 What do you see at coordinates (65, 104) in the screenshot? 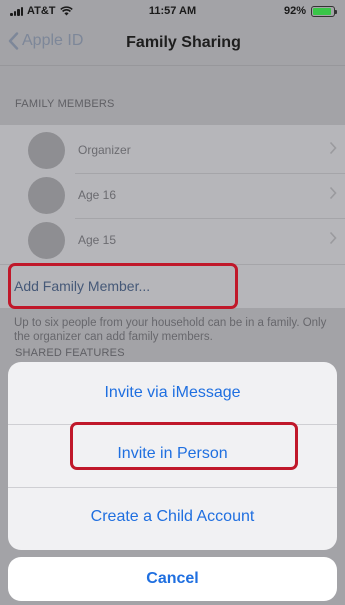
I see `family-members-header: FAMILY MEMBERS` at bounding box center [65, 104].